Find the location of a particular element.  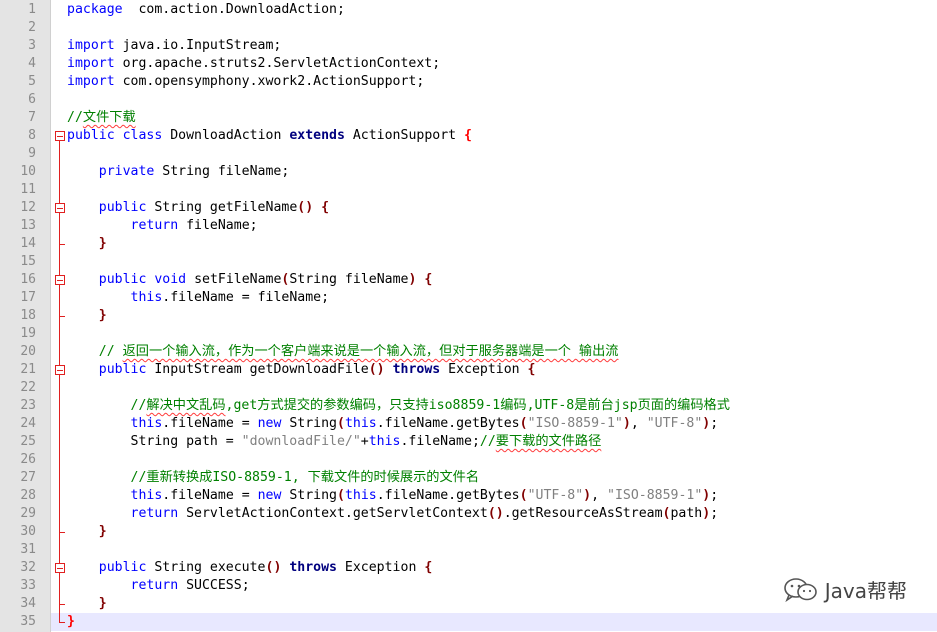

code-token: com.opensymphony.xwork2.ActionSupport; is located at coordinates (269, 81).